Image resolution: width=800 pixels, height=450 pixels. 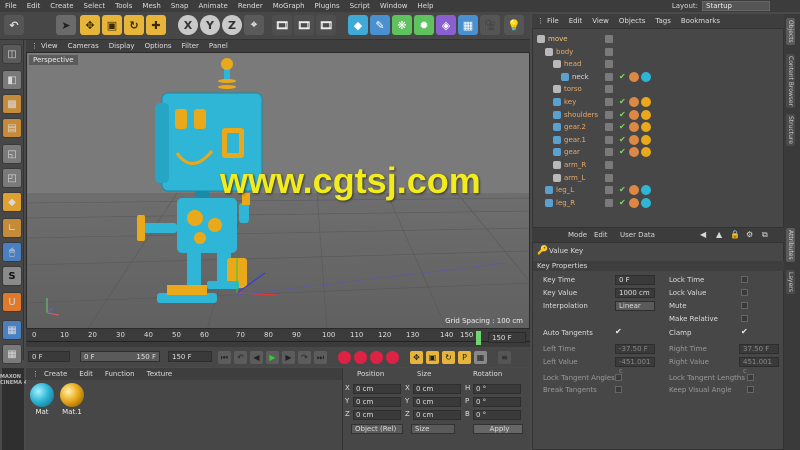 I want to click on previous-frame-icon: ◀, so click(x=256, y=357).